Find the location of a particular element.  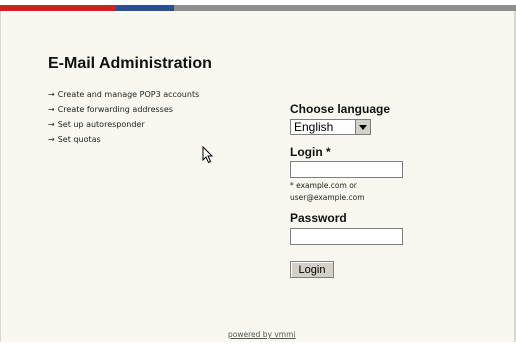

feature-item-label: Set up autoresponder is located at coordinates (101, 124).